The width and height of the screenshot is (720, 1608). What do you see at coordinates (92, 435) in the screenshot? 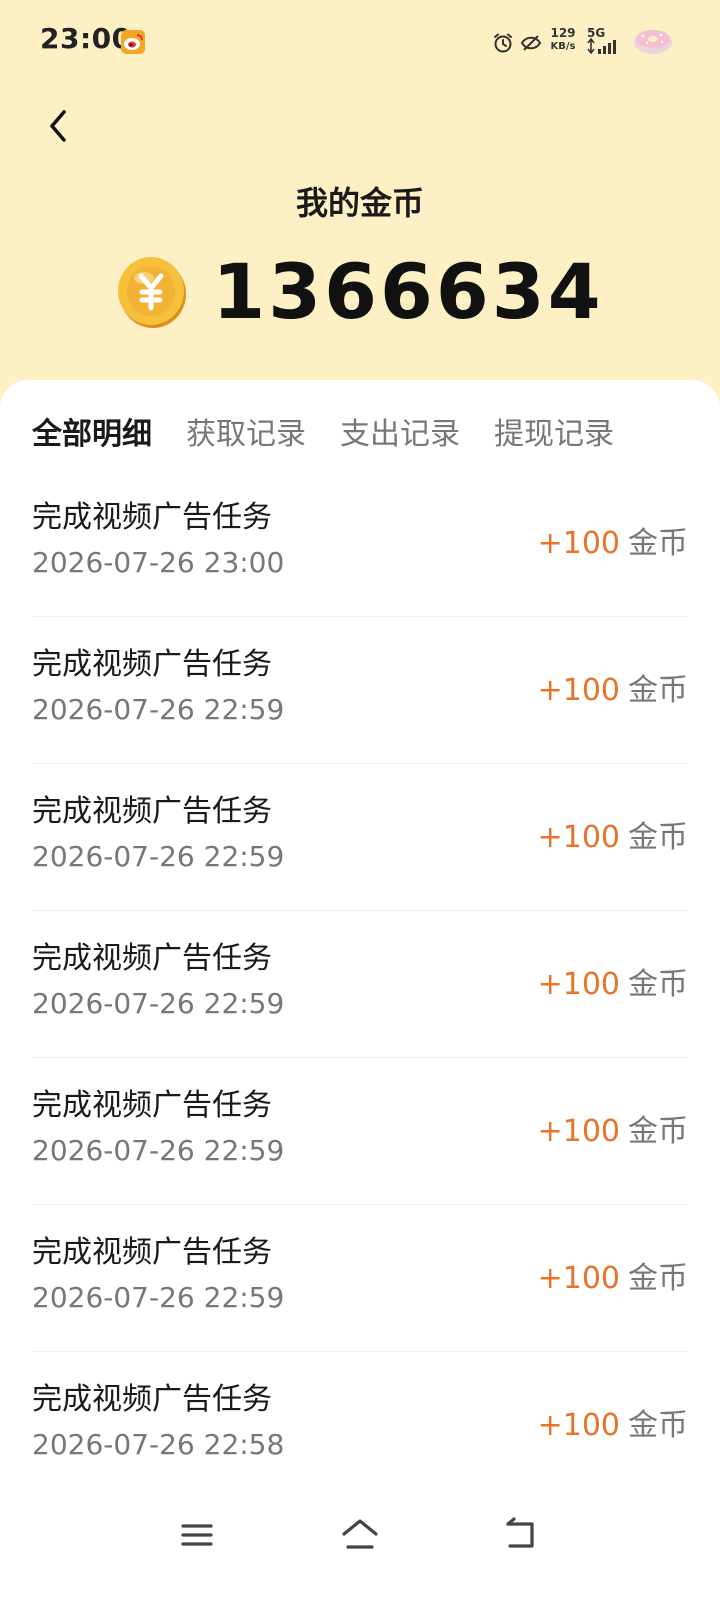
I see `tab-all-details: 全部明细` at bounding box center [92, 435].